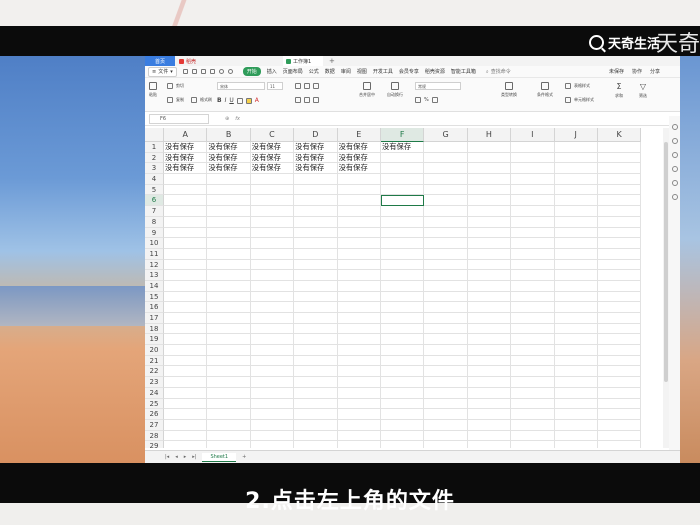  I want to click on thousands-icon, so click(434, 100).